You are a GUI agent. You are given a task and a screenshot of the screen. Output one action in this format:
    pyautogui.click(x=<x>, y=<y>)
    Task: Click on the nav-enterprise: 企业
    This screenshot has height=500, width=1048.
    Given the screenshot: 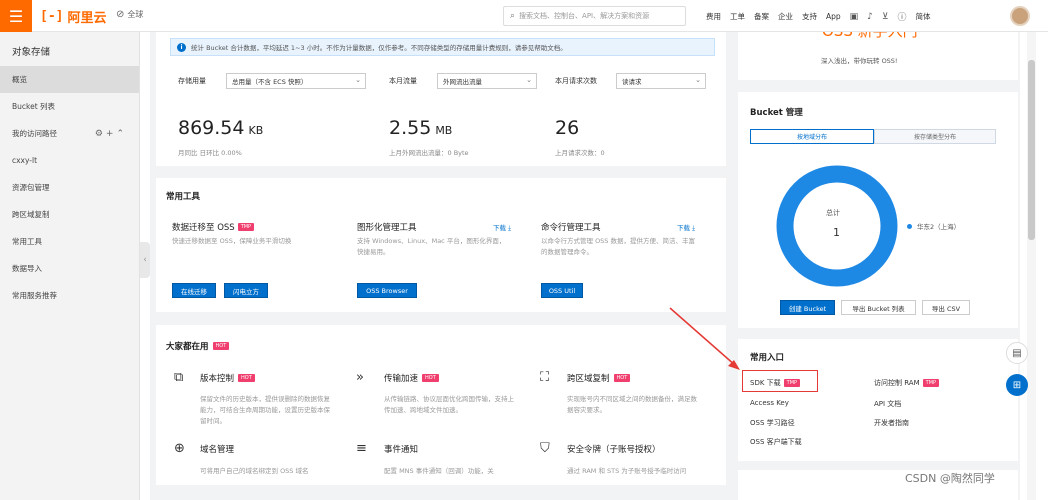 What is the action you would take?
    pyautogui.click(x=785, y=16)
    